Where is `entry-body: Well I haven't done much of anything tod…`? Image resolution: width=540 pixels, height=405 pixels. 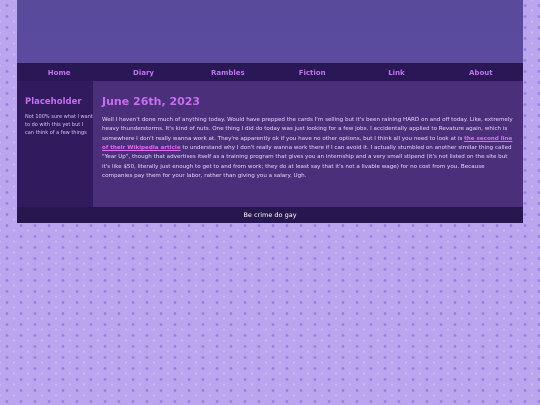 entry-body: Well I haven't done much of anything tod… is located at coordinates (308, 148).